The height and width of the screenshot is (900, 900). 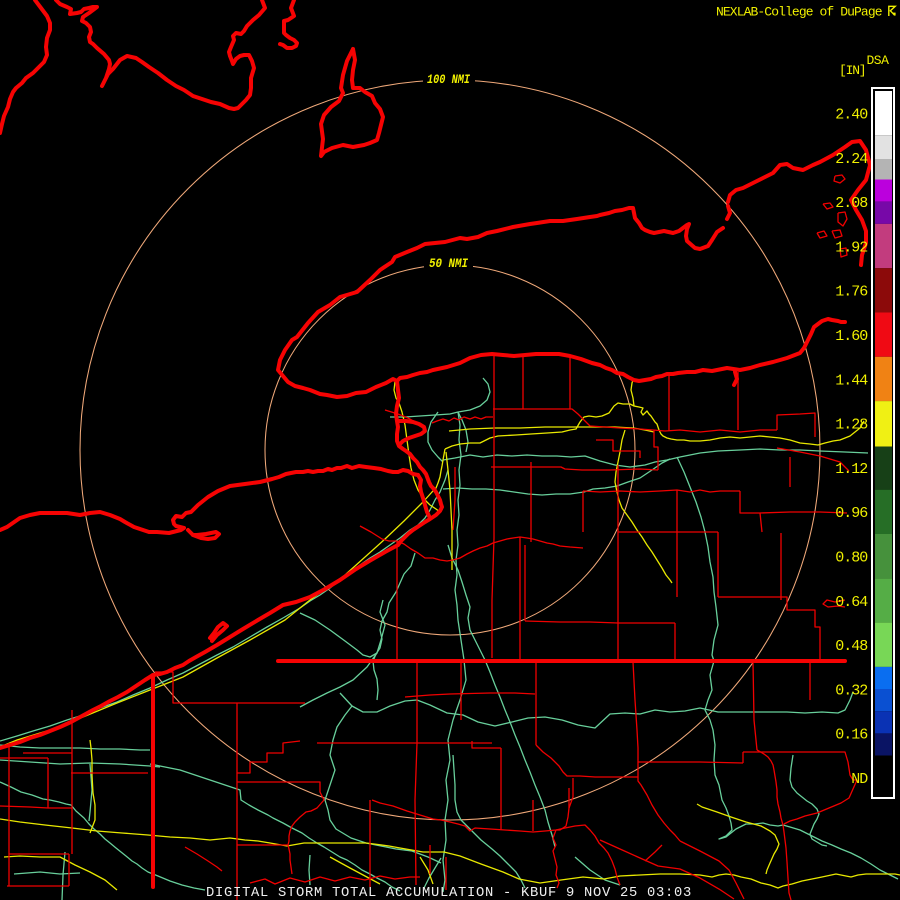 I want to click on svg-text: ND, so click(x=859, y=779).